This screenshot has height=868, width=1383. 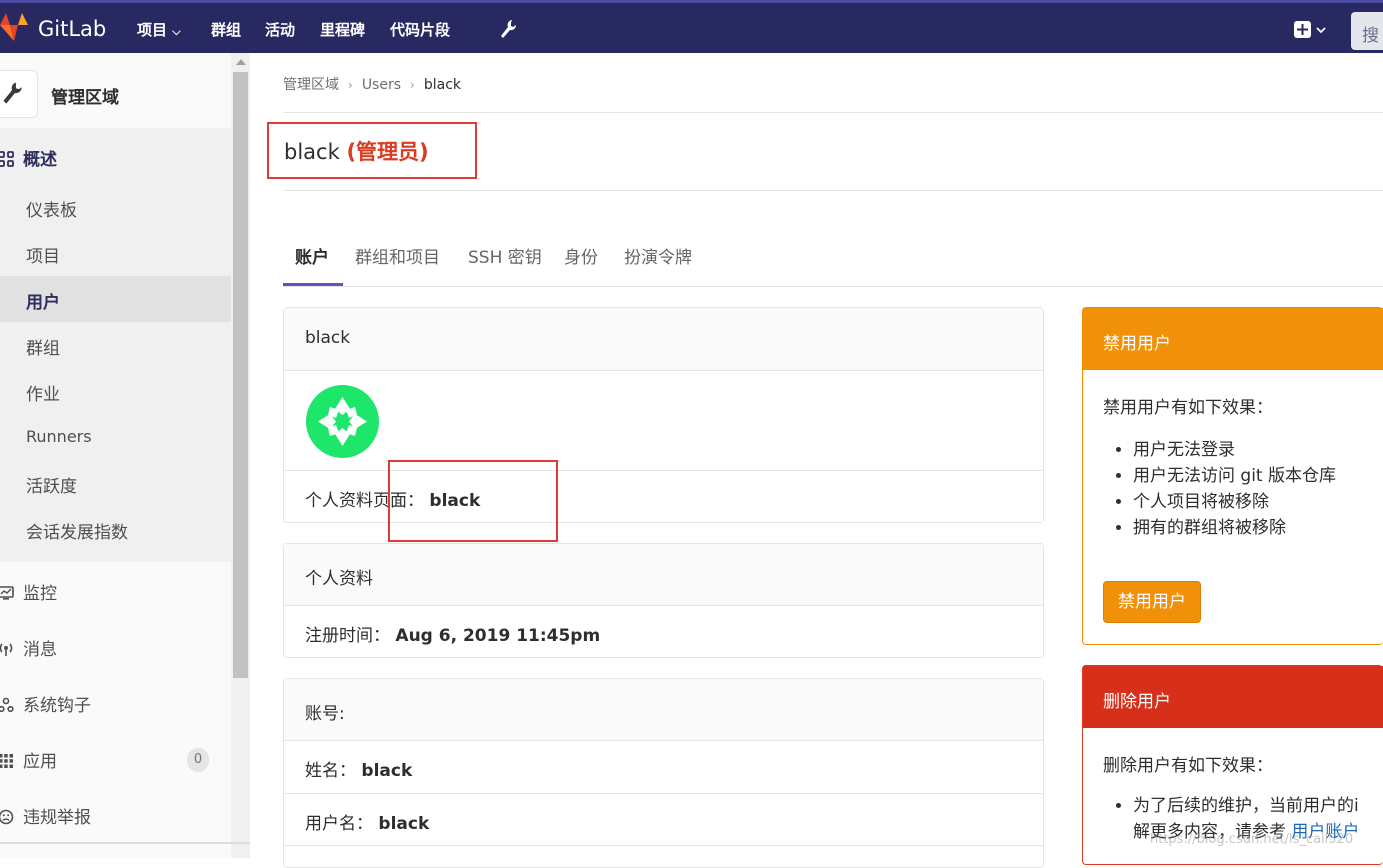 I want to click on sidebar-item-monitoring: 监控, so click(x=28, y=591).